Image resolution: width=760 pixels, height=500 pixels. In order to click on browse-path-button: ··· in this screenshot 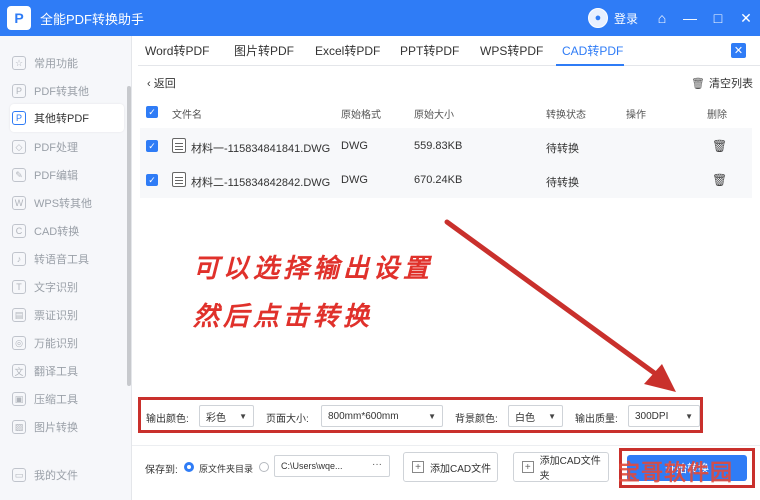, I will do `click(377, 464)`.